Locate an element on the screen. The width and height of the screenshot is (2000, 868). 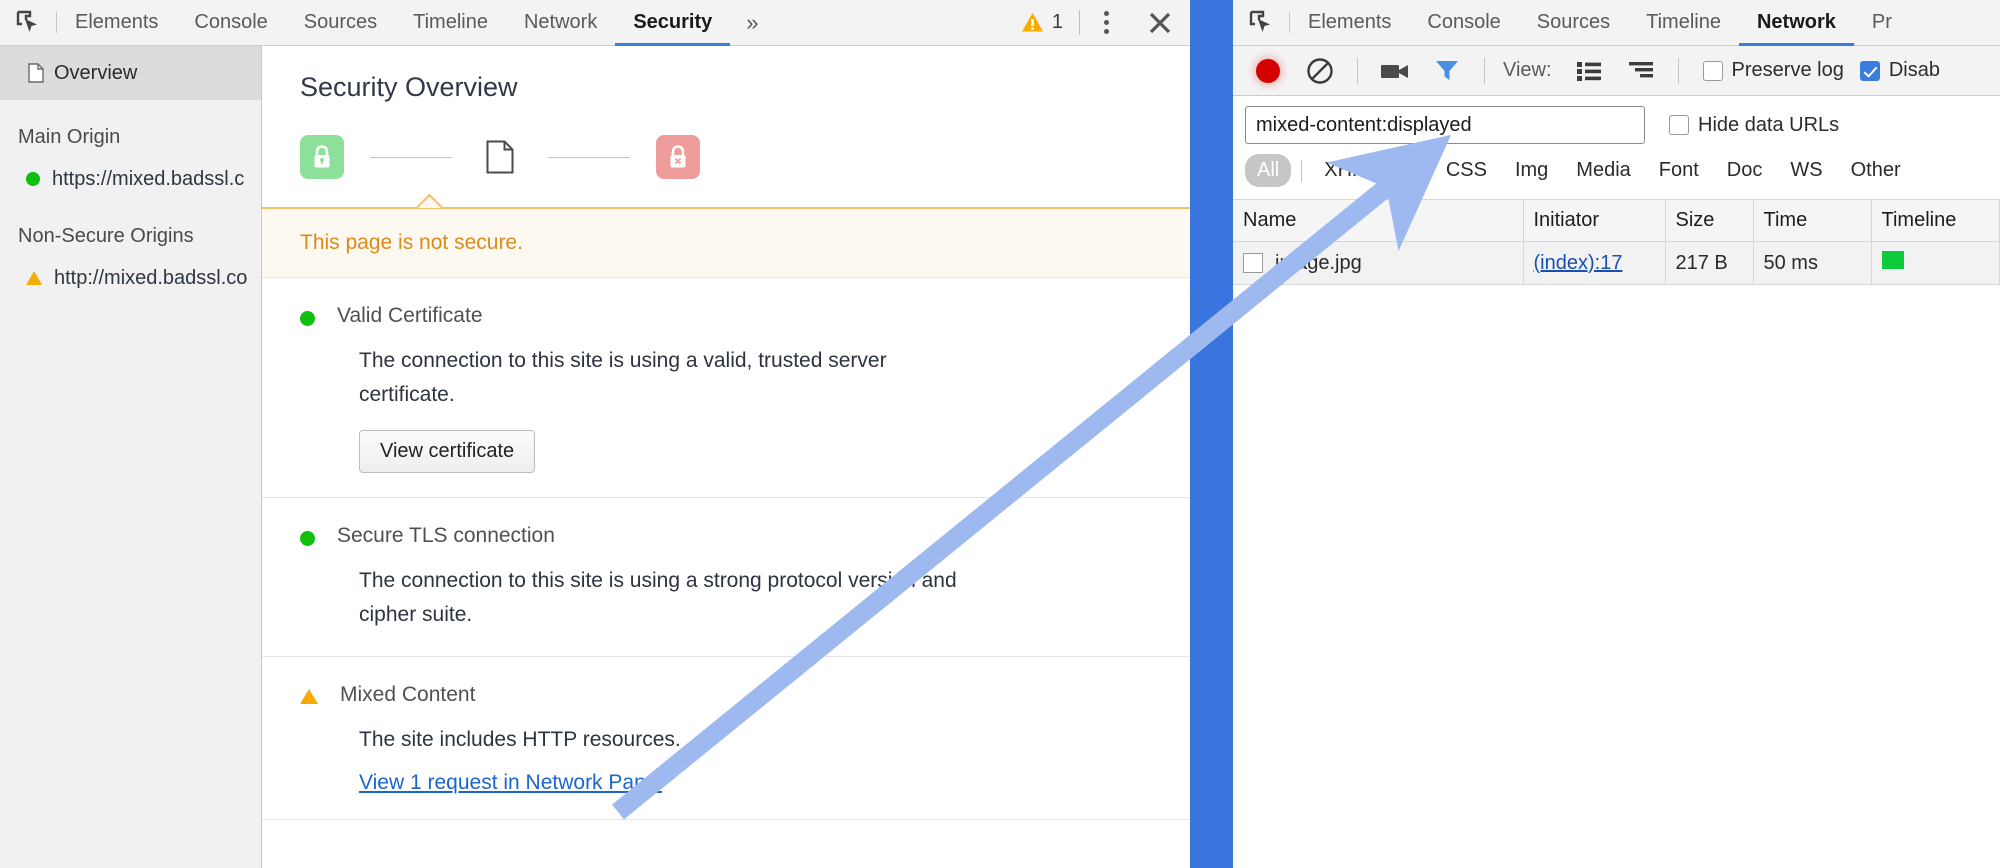
secure-lock-icon is located at coordinates (322, 157).